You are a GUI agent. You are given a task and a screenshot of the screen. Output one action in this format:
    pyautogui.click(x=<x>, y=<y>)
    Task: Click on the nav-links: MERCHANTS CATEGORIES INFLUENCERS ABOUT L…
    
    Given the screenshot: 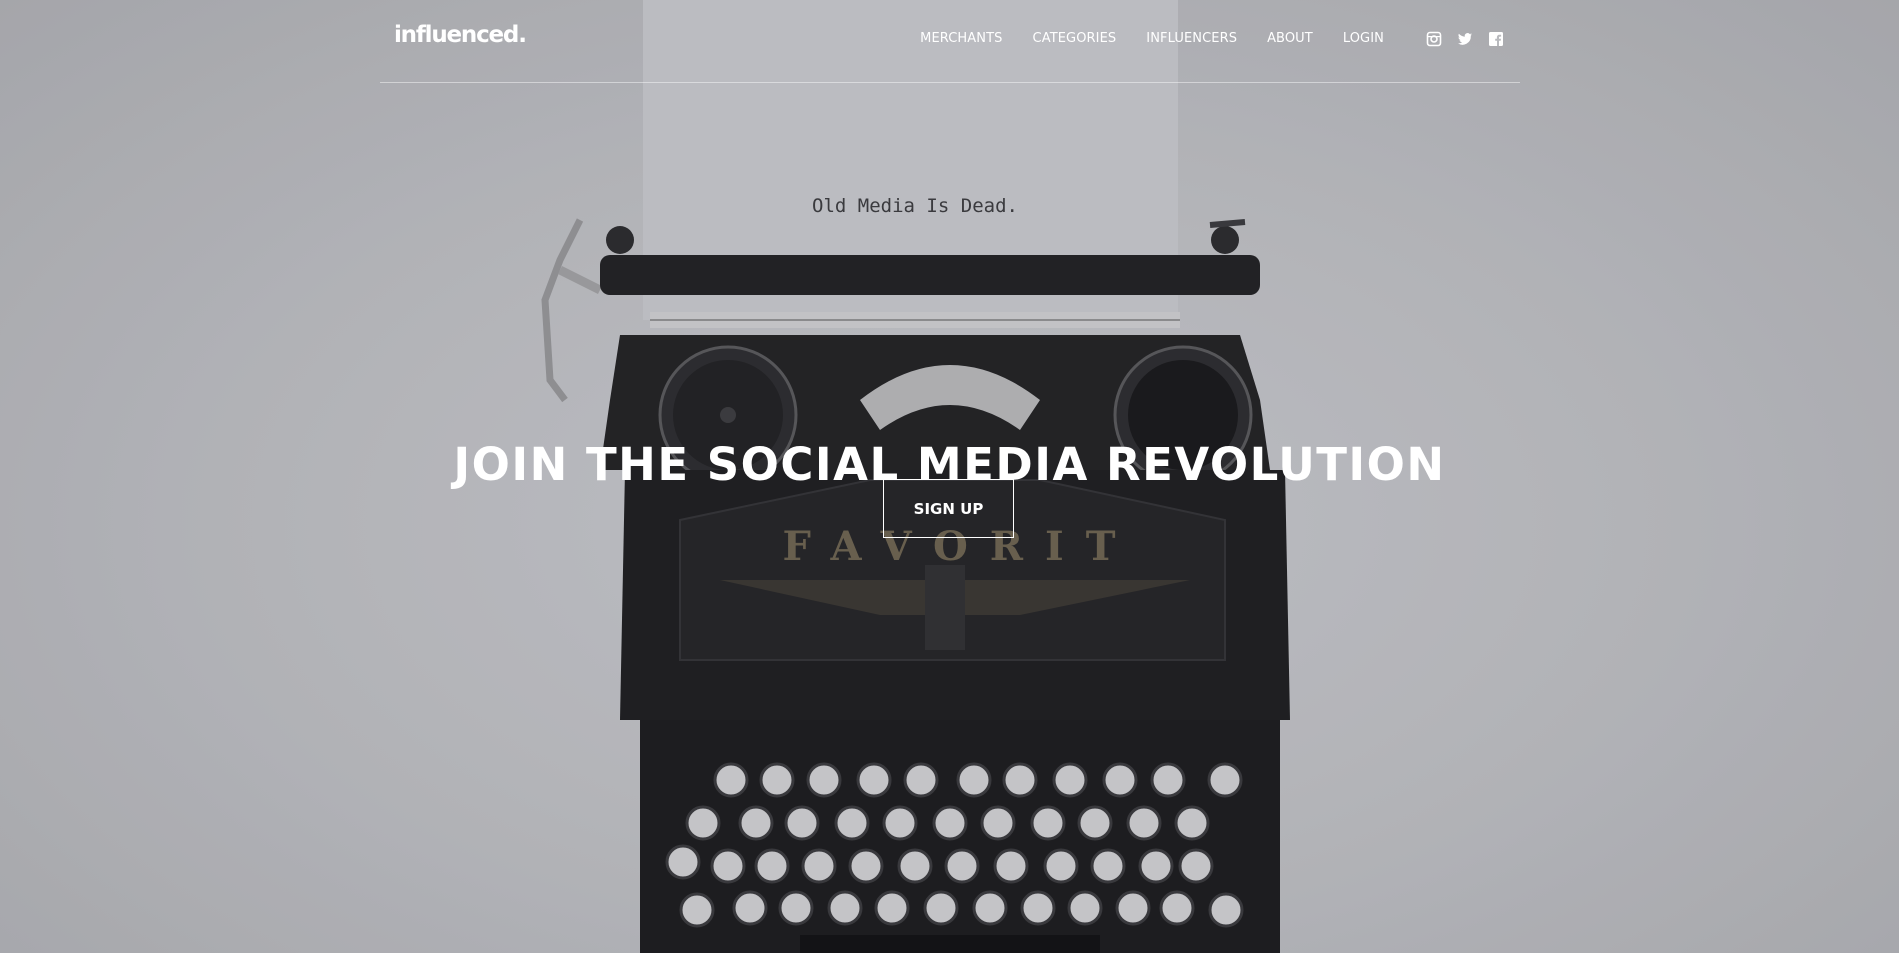 What is the action you would take?
    pyautogui.click(x=1137, y=38)
    